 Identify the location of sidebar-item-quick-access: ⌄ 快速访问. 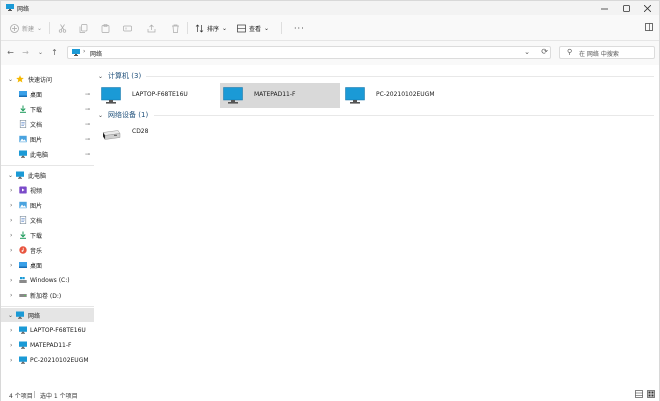
(47, 79).